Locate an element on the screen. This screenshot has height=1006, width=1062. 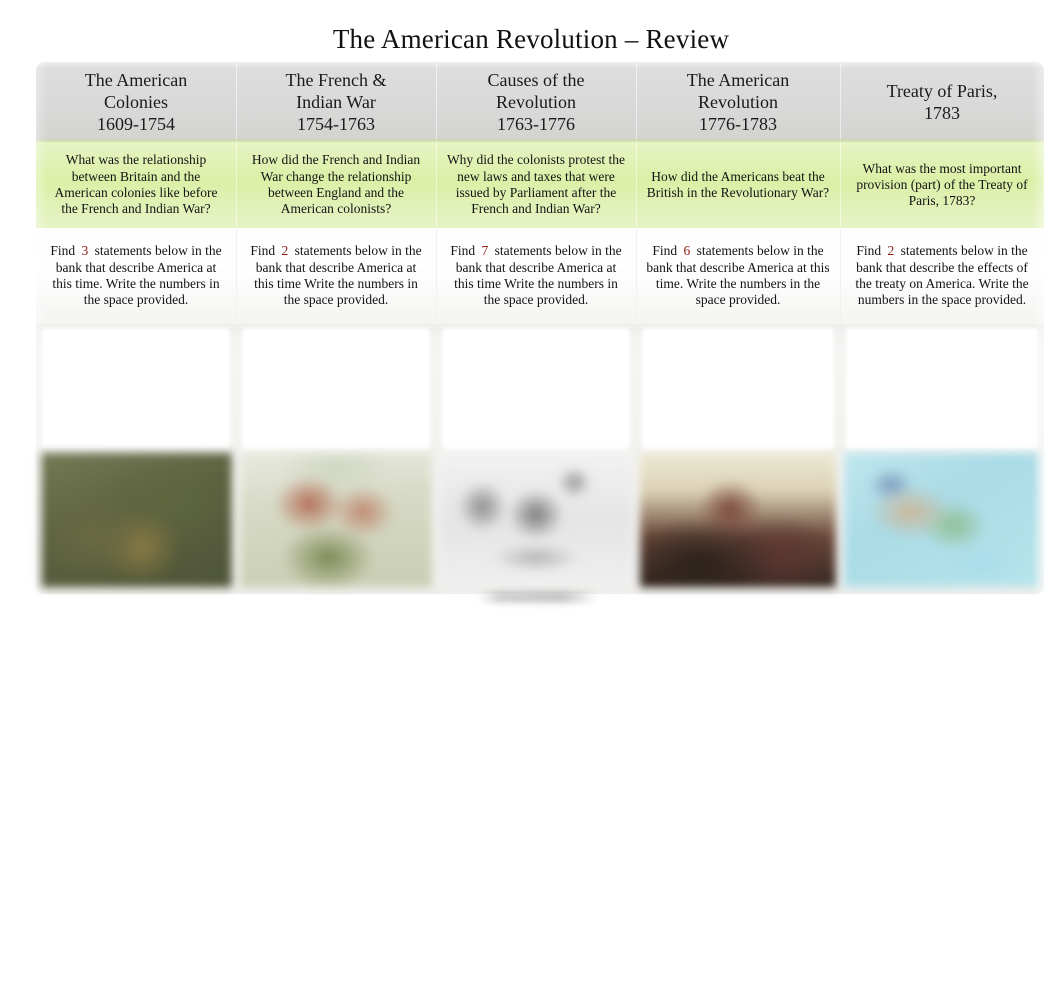
header-date-range: 1609-1754 is located at coordinates (136, 124).